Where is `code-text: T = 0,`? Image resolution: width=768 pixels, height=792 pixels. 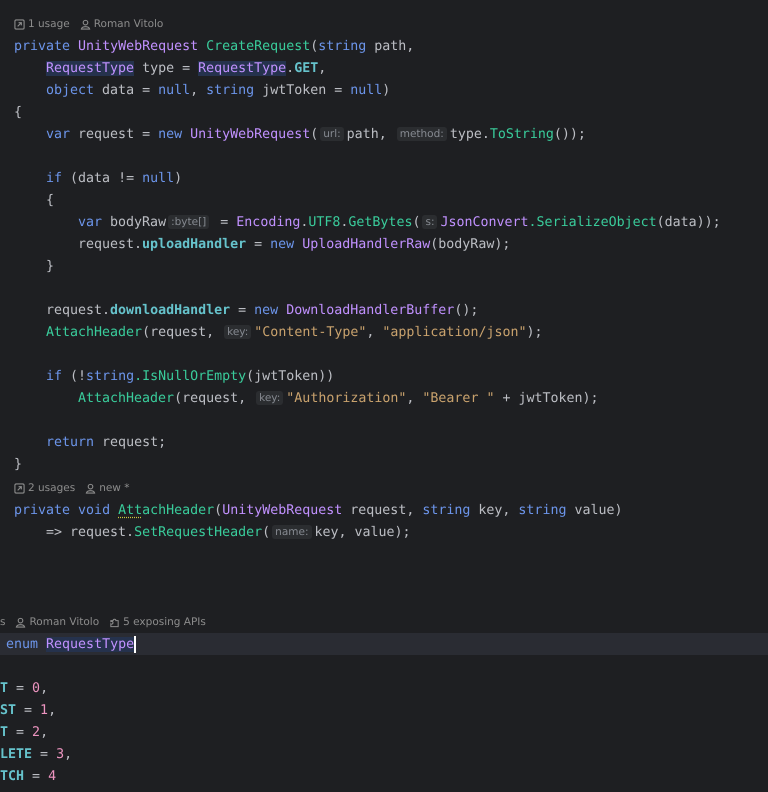 code-text: T = 0, is located at coordinates (24, 688).